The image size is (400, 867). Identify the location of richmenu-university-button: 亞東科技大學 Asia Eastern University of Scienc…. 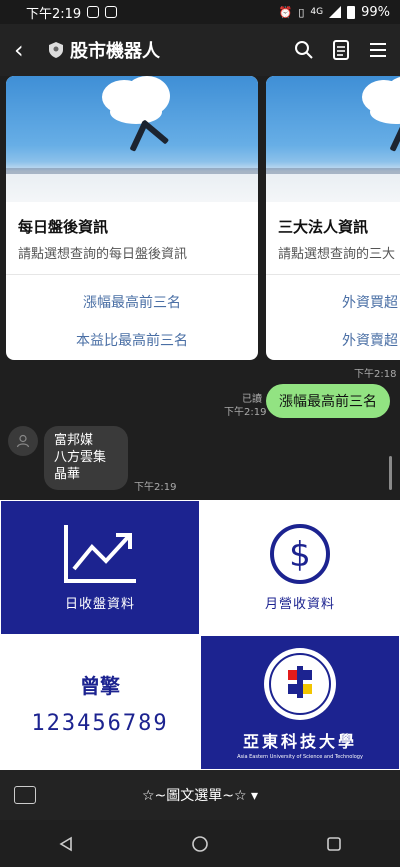
(300, 702).